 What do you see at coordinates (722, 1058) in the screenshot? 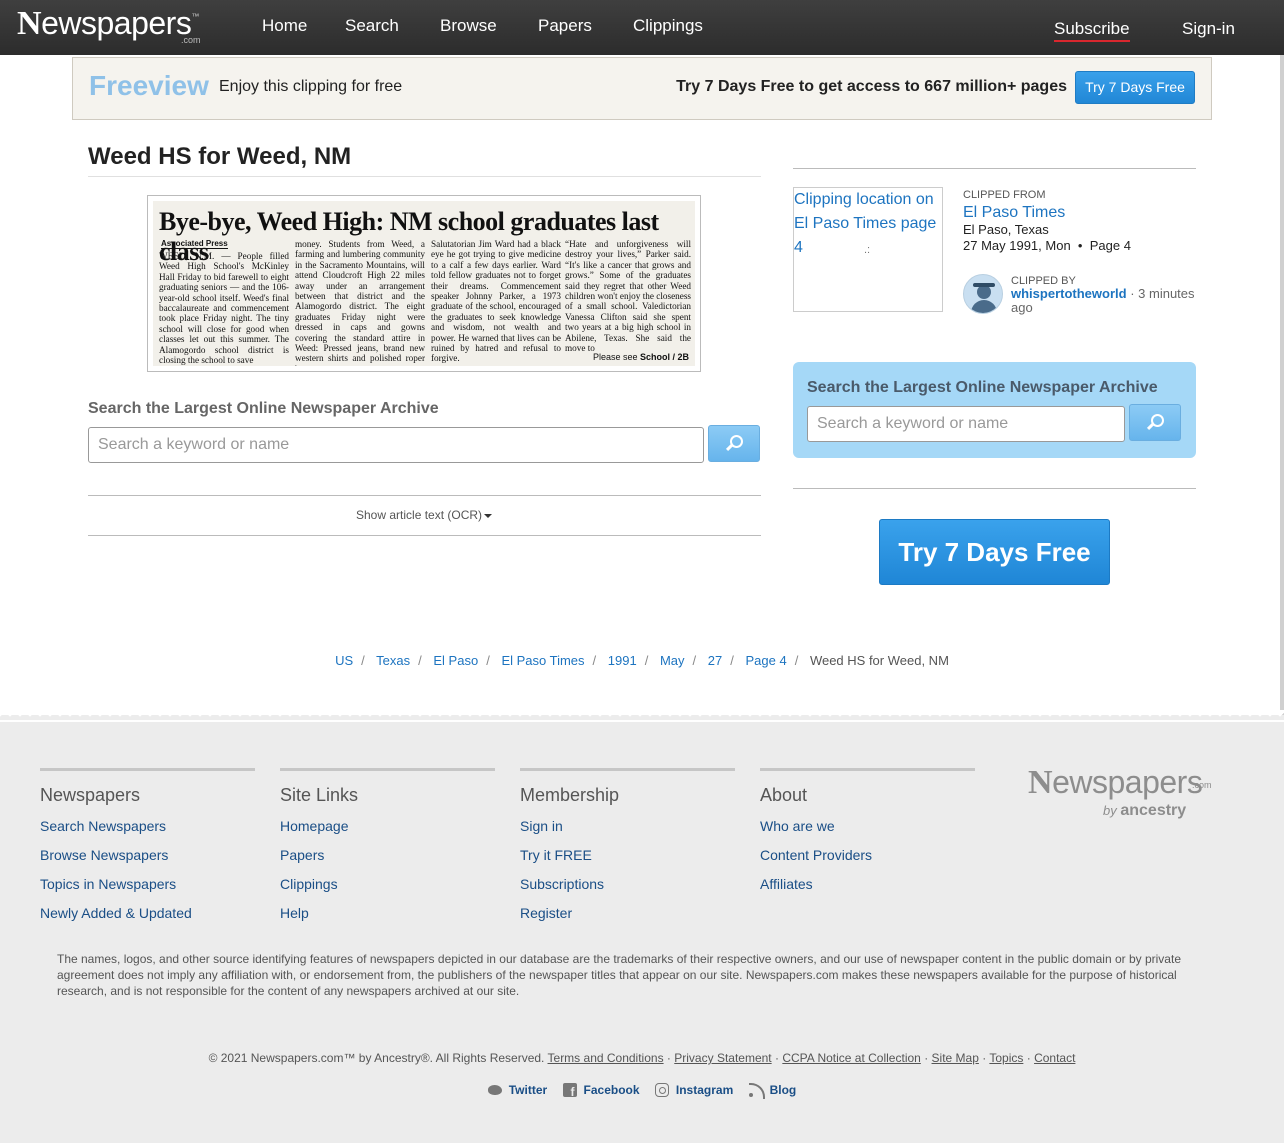
I see `privacy-link: Privacy Statement` at bounding box center [722, 1058].